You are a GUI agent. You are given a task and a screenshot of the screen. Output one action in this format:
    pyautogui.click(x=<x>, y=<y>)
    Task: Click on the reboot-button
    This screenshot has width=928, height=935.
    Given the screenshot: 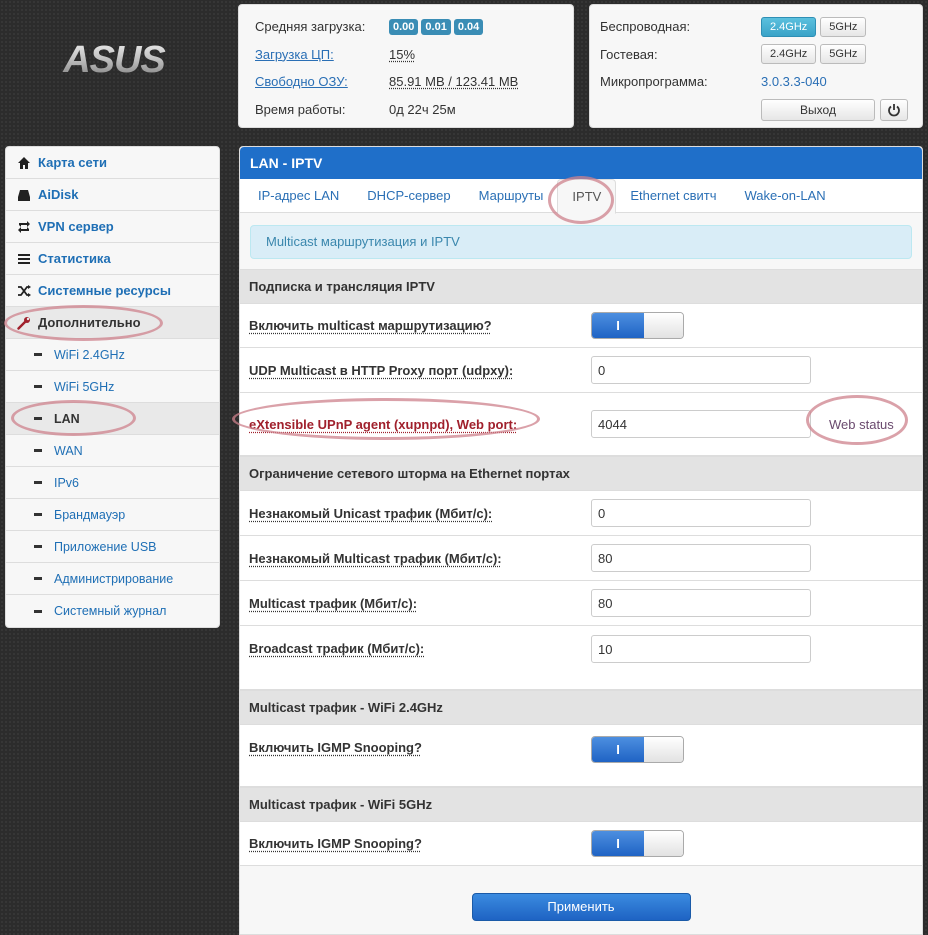 What is the action you would take?
    pyautogui.click(x=894, y=109)
    